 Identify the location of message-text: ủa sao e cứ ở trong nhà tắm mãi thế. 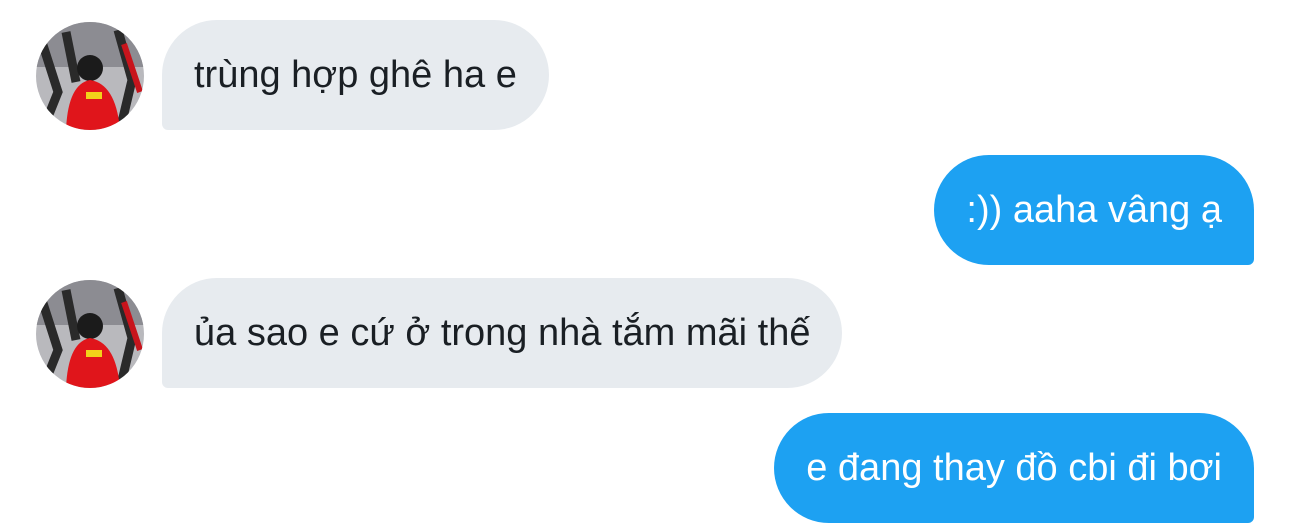
(502, 333).